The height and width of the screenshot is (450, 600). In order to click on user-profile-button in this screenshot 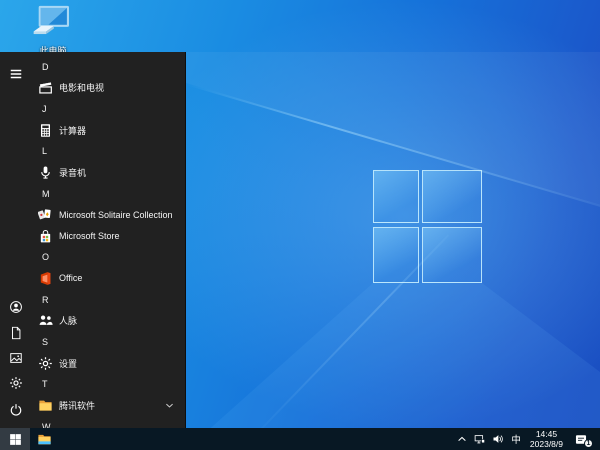, I will do `click(16, 307)`.